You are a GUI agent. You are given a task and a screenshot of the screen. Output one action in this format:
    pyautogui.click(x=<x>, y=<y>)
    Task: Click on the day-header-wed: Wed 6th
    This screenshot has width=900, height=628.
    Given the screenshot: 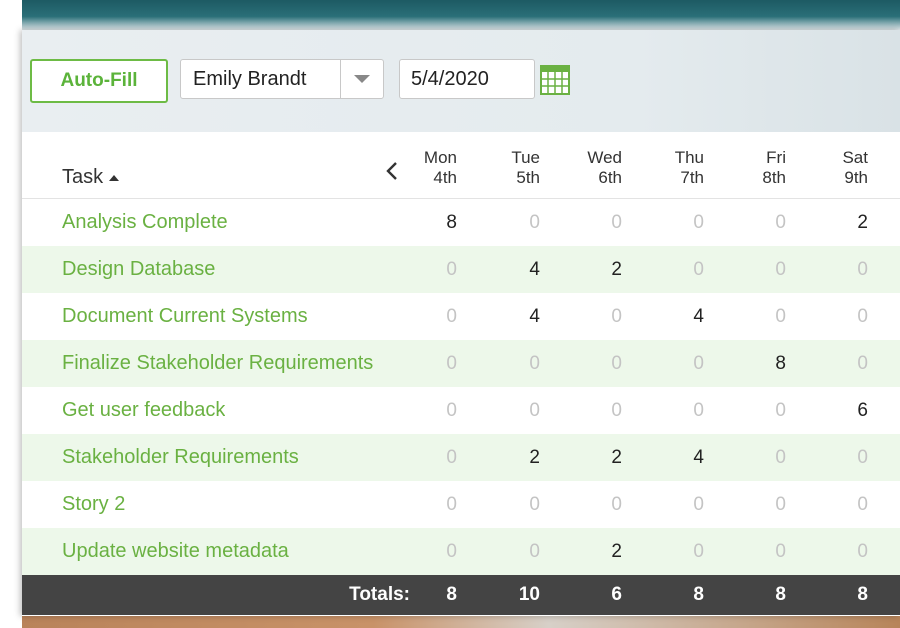 What is the action you would take?
    pyautogui.click(x=581, y=168)
    